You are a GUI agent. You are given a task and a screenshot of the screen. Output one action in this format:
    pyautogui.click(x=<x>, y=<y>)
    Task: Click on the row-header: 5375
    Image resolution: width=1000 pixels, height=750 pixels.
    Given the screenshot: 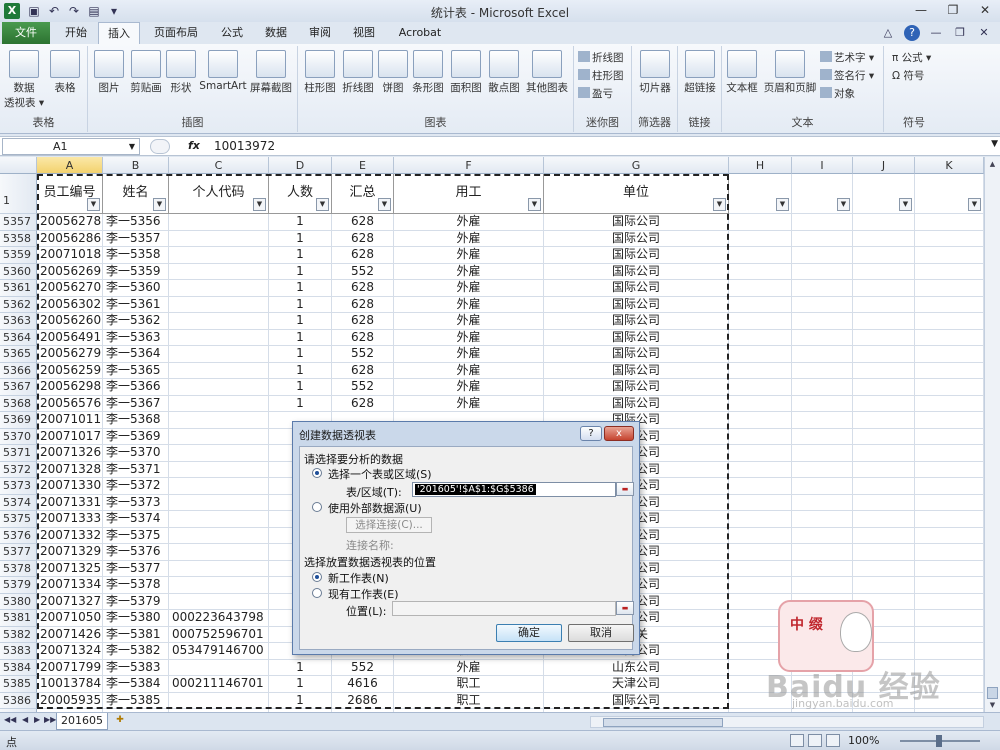 What is the action you would take?
    pyautogui.click(x=18, y=519)
    